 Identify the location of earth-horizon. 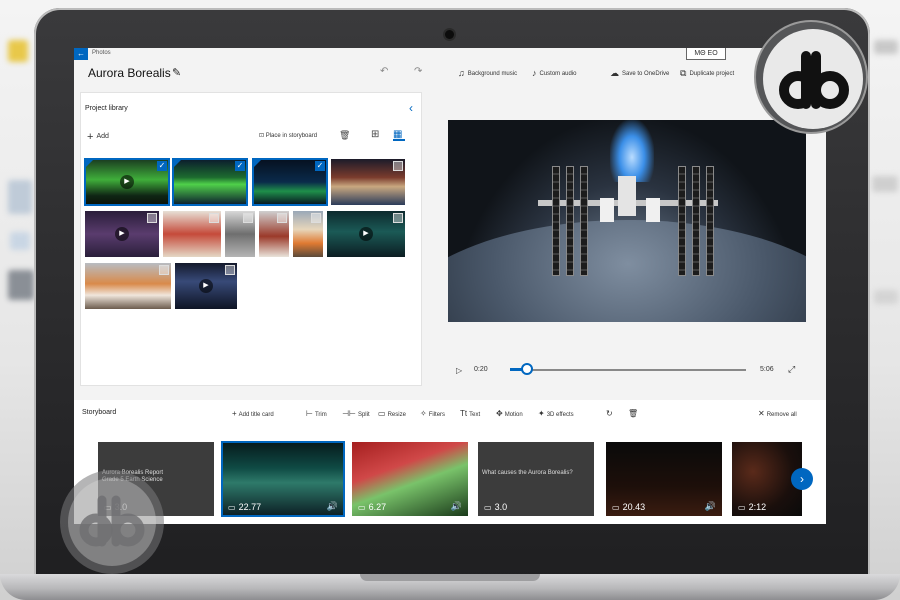
(627, 271).